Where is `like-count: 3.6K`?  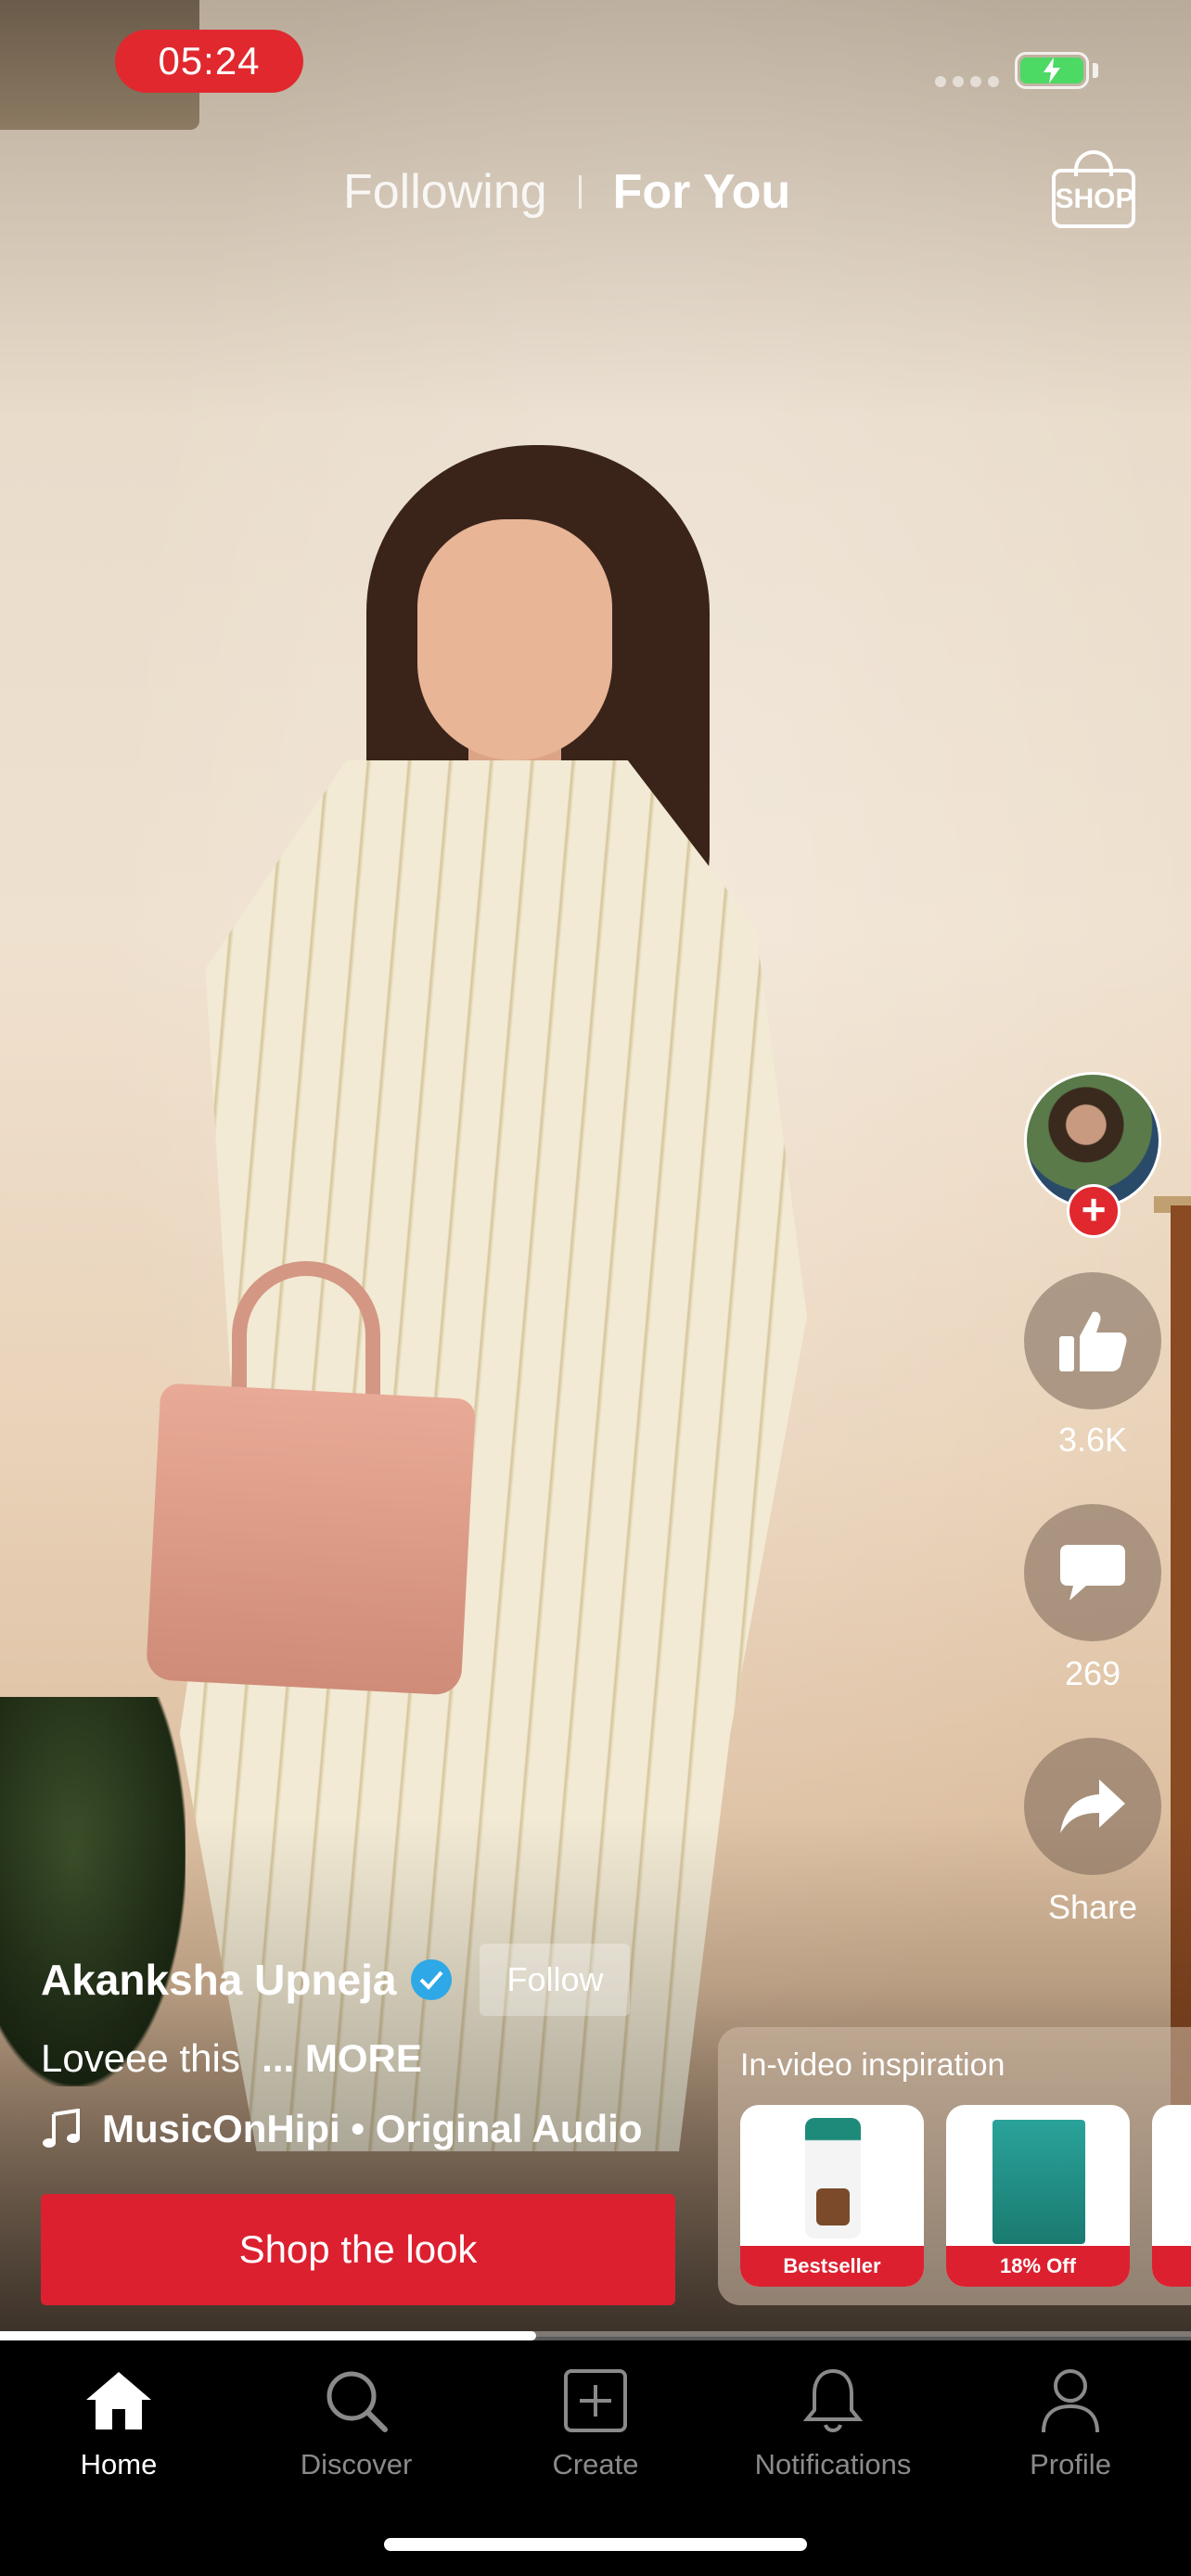
like-count: 3.6K is located at coordinates (1092, 1440).